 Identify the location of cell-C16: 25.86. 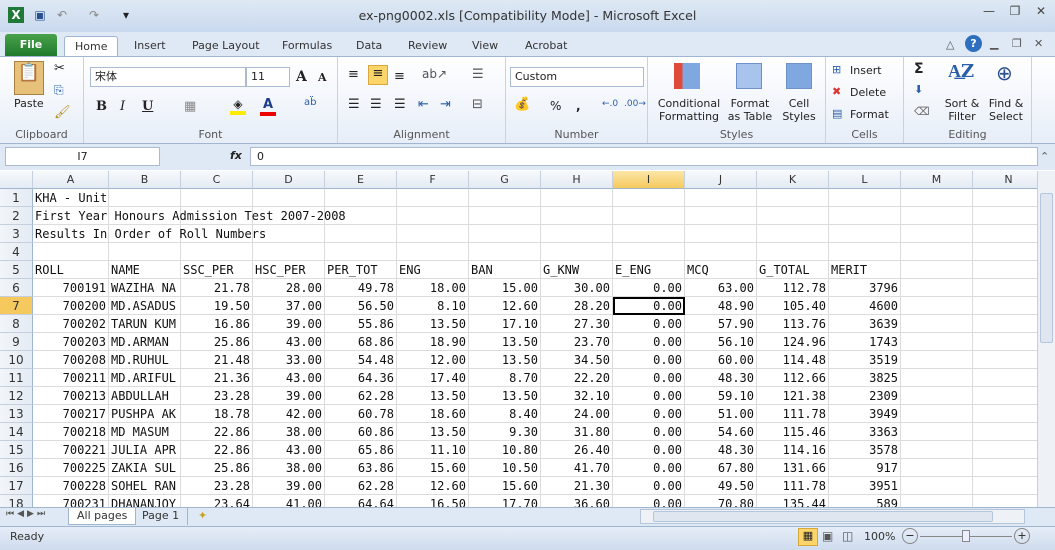
(217, 468).